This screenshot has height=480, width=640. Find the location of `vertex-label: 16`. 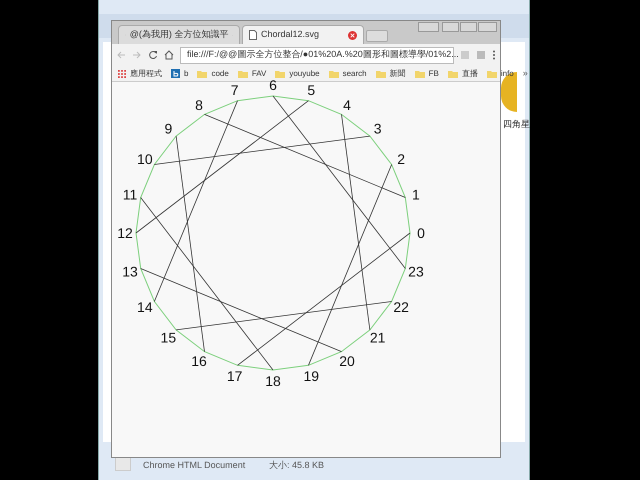

vertex-label: 16 is located at coordinates (199, 361).